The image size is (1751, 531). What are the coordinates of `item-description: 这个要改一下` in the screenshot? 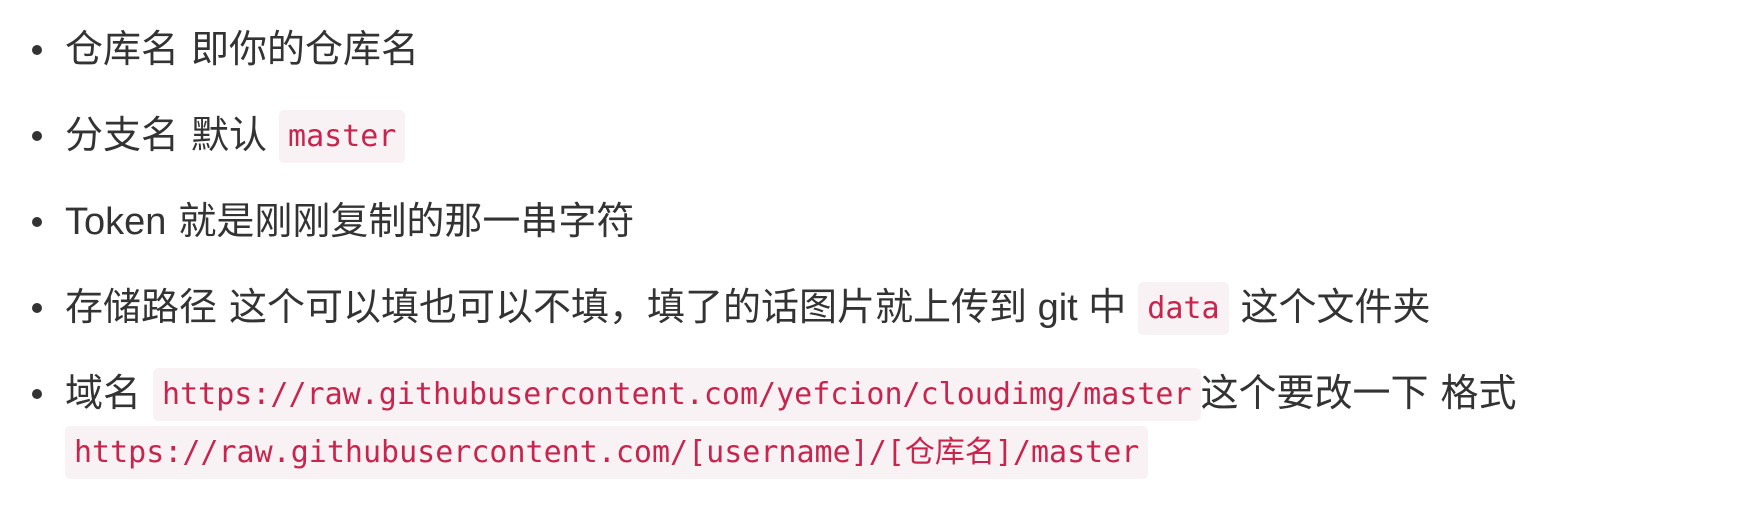 It's located at (1314, 394).